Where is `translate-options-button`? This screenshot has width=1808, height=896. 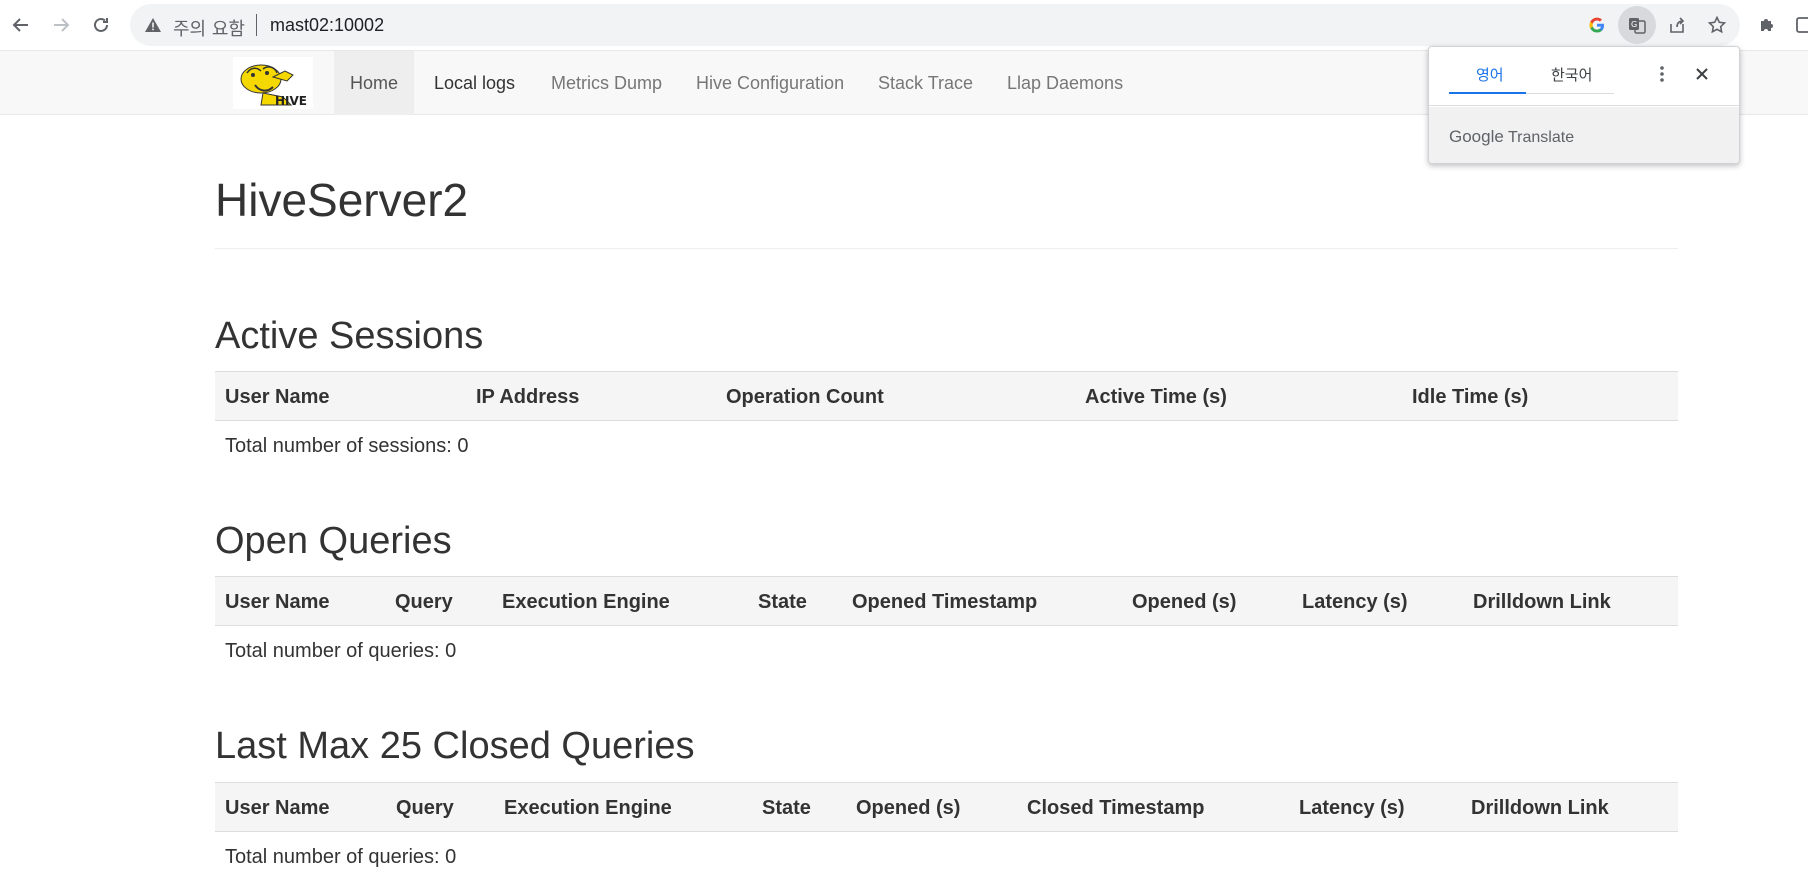 translate-options-button is located at coordinates (1662, 74).